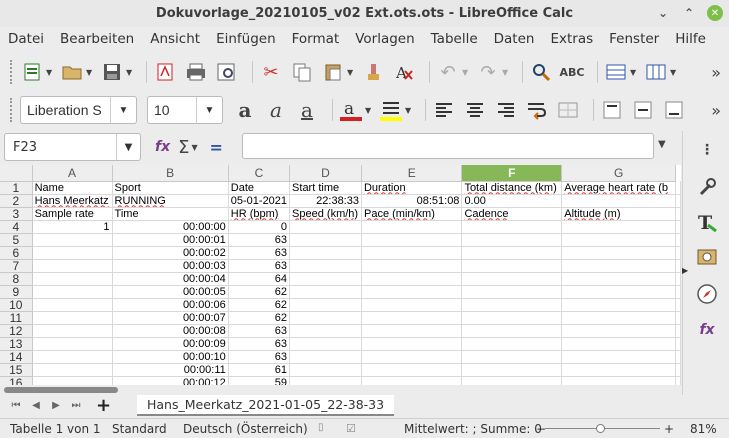 This screenshot has width=729, height=438. Describe the element at coordinates (106, 405) in the screenshot. I see `add-sheet-icon: +` at that location.